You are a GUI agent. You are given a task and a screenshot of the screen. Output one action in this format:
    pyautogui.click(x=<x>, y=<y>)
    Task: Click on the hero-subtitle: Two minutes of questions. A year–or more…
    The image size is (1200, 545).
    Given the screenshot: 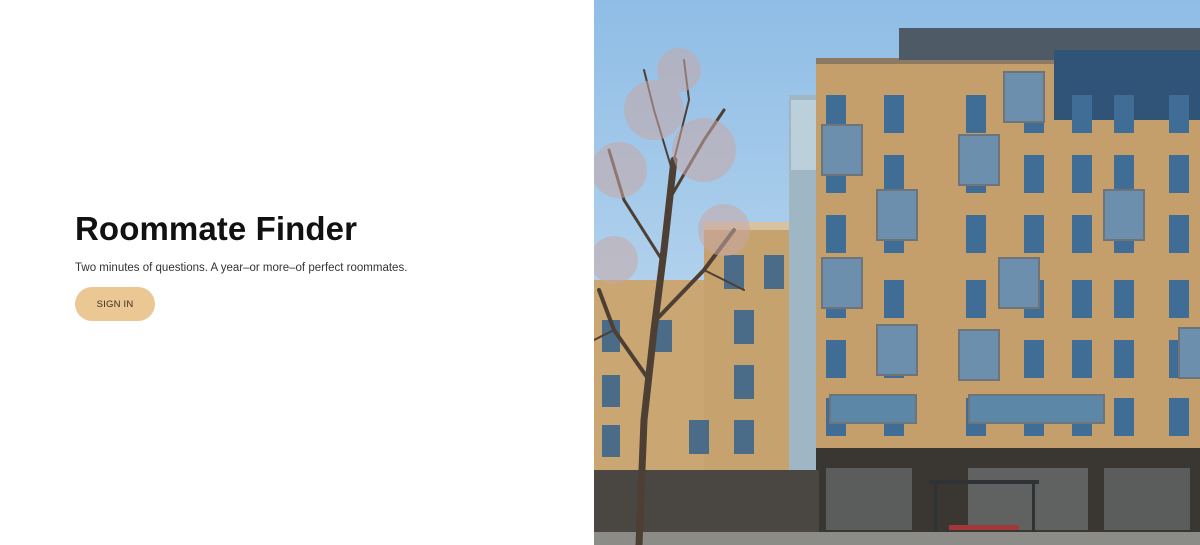 What is the action you would take?
    pyautogui.click(x=241, y=268)
    